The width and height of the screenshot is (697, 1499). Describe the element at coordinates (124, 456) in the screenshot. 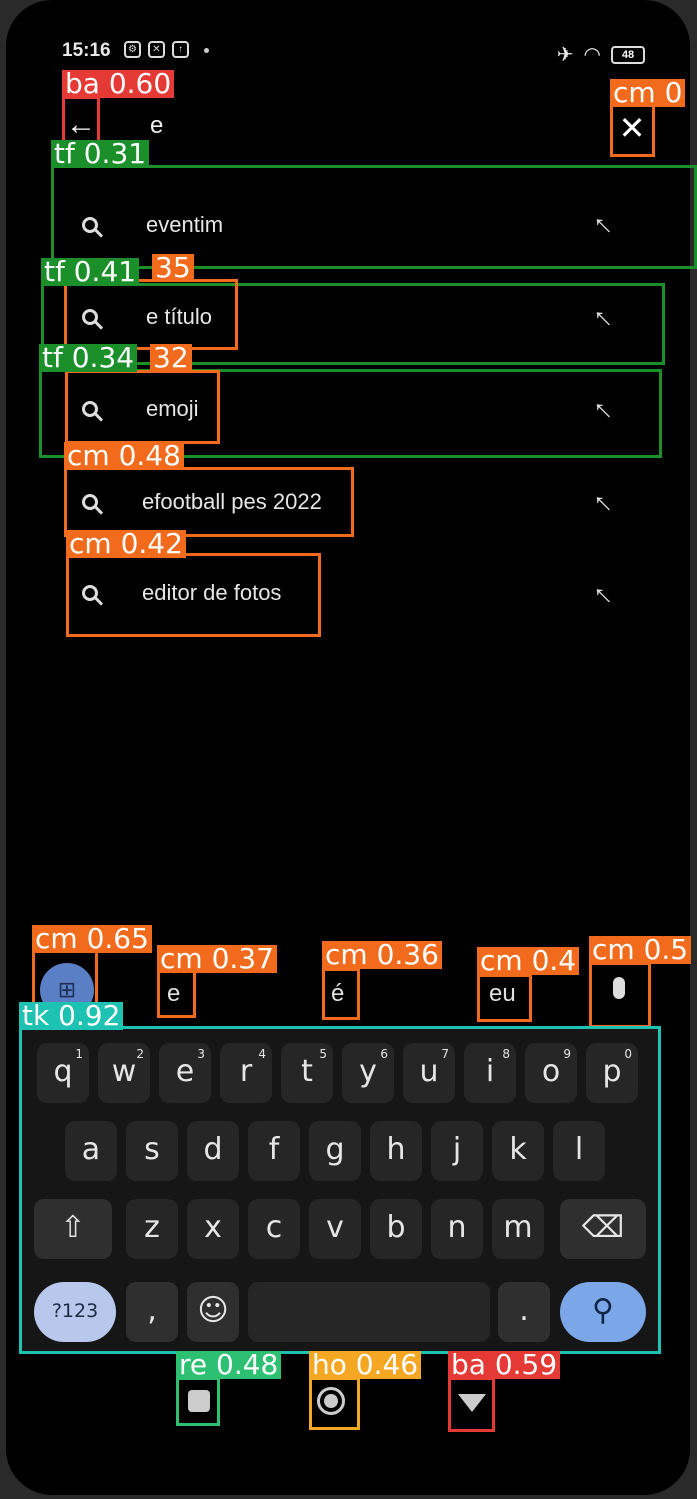

I see `detection-label: cm 0.48` at that location.